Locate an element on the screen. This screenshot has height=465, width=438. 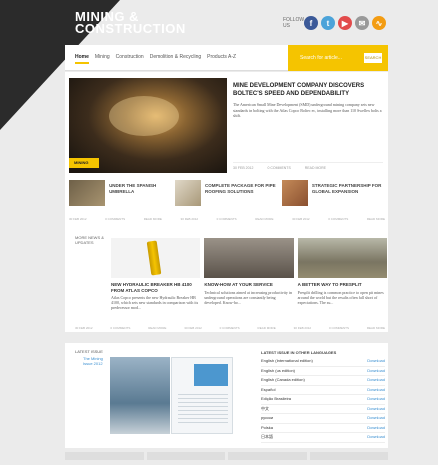
spread-image is located at coordinates (211, 375).